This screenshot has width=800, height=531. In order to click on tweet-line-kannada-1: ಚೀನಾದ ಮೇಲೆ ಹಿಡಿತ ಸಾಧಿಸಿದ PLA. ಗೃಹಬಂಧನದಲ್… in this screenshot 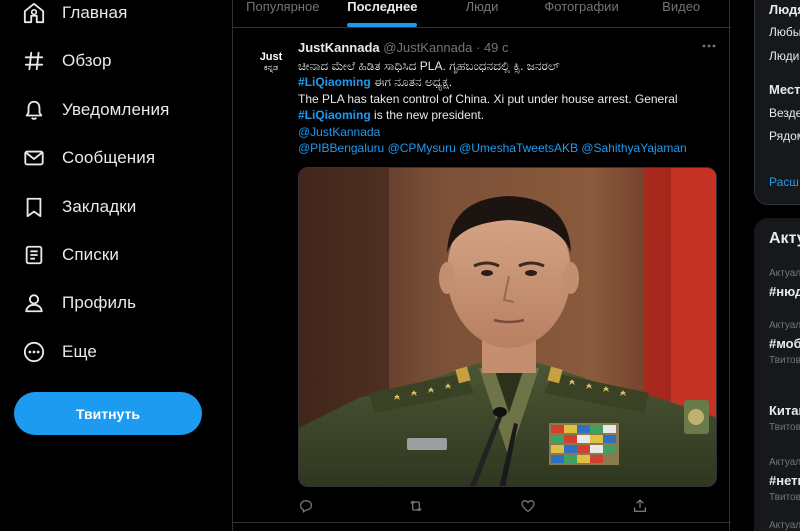, I will do `click(429, 66)`.